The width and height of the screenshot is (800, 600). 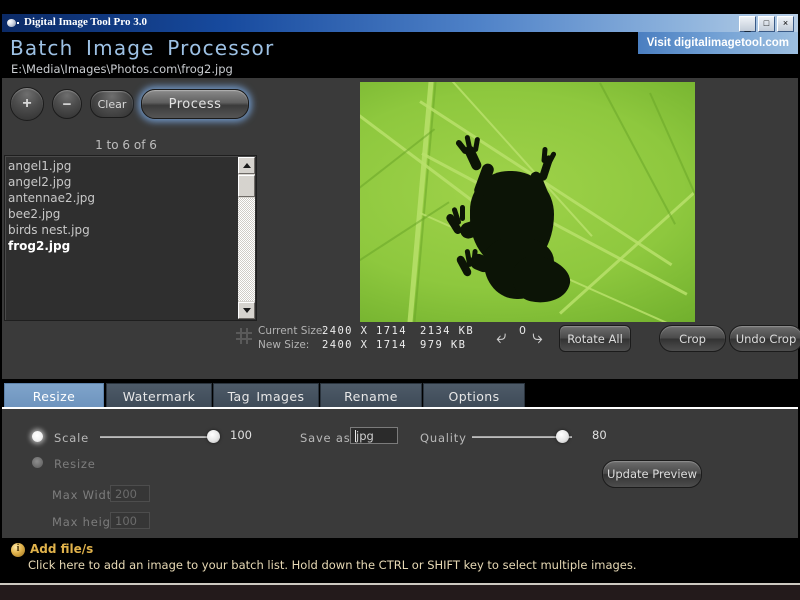 What do you see at coordinates (75, 464) in the screenshot?
I see `resize-label: Resize` at bounding box center [75, 464].